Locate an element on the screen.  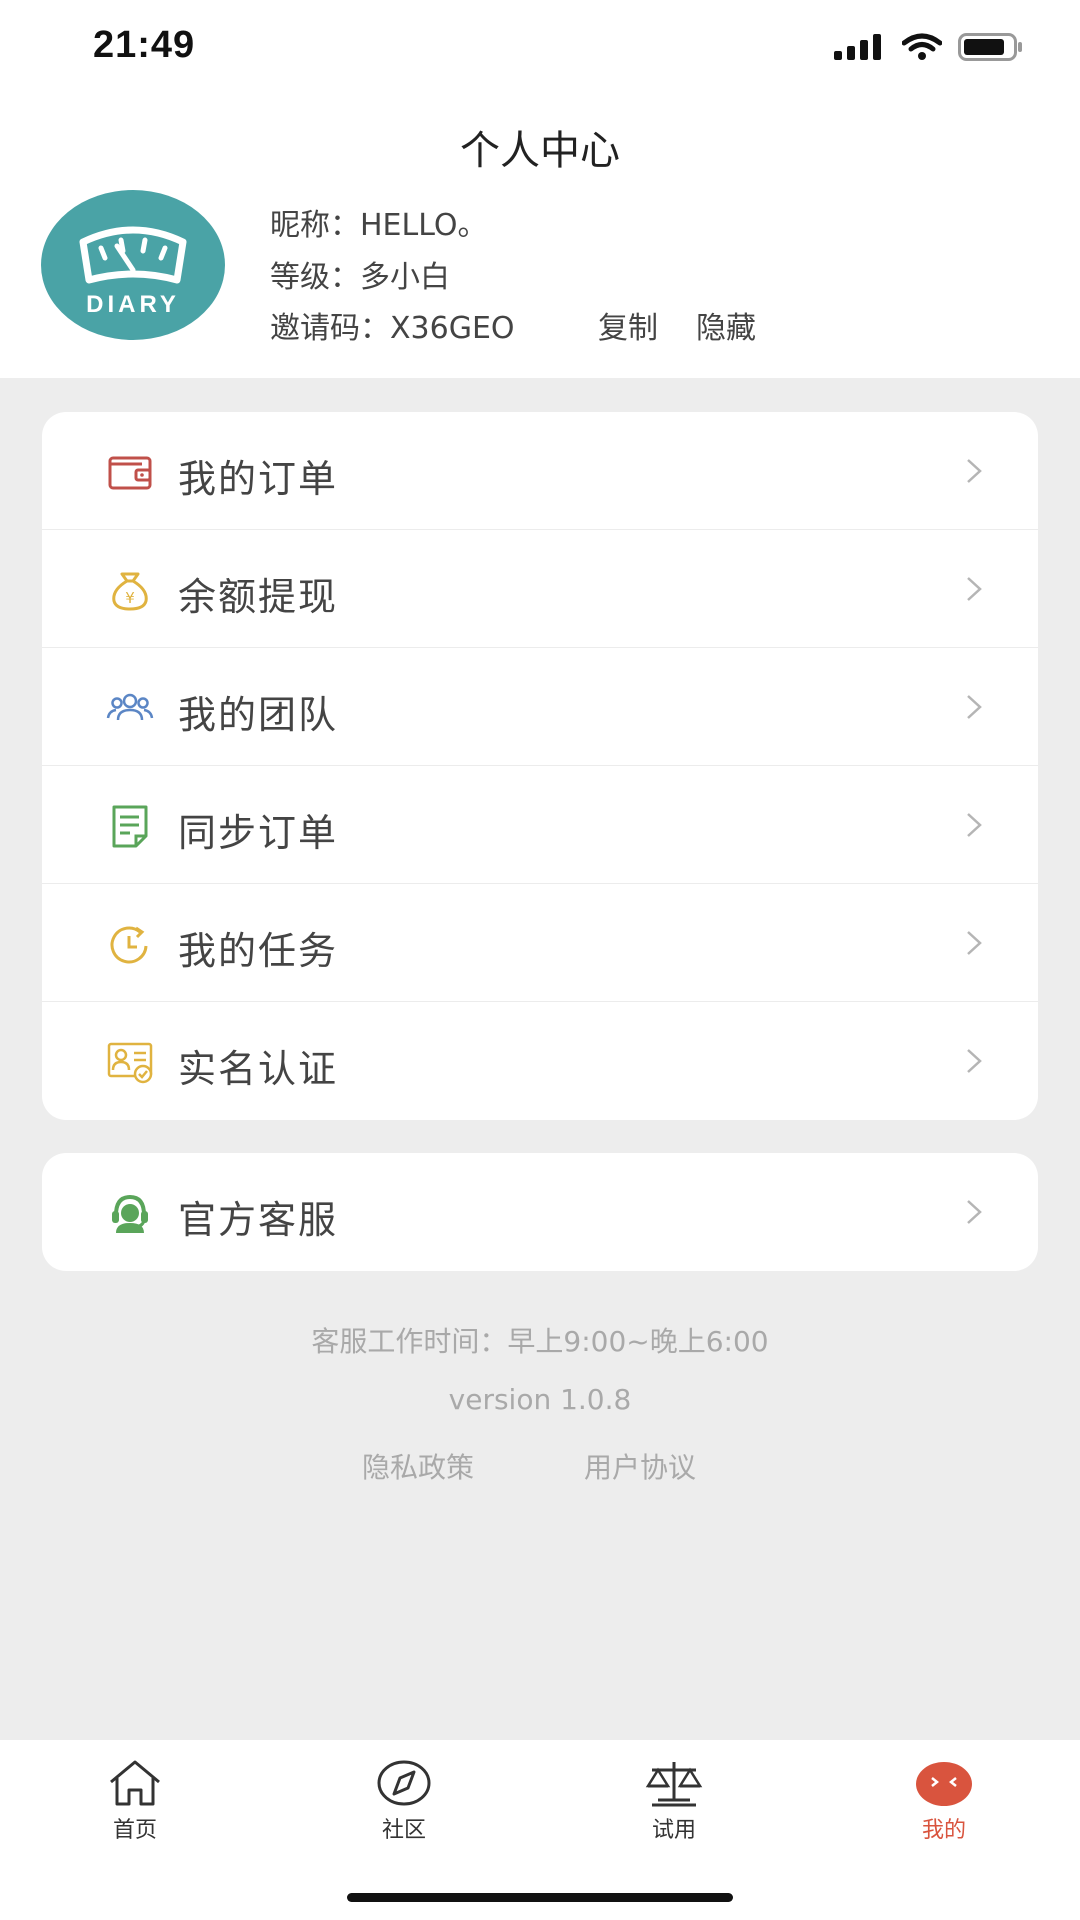
nickname-label: 昵称： is located at coordinates (315, 225).